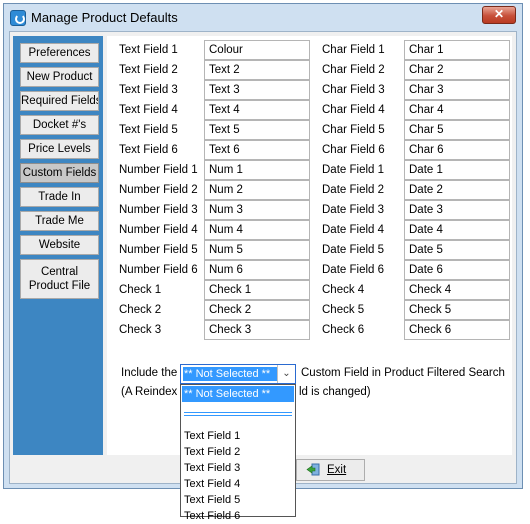 This screenshot has width=530, height=524. Describe the element at coordinates (230, 374) in the screenshot. I see `select-current-value: ** Not Selected **` at that location.